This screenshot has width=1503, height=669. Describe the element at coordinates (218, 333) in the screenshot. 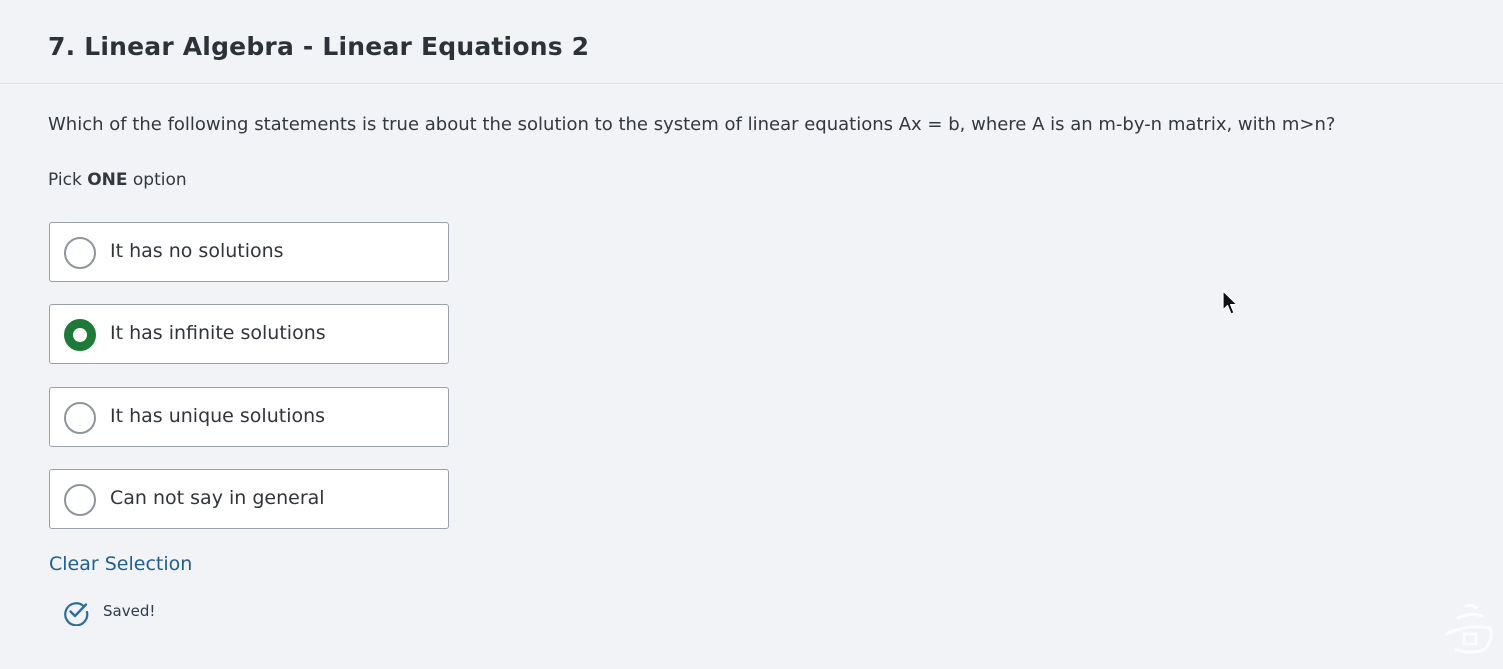

I see `option-label: It has infinite solutions` at that location.